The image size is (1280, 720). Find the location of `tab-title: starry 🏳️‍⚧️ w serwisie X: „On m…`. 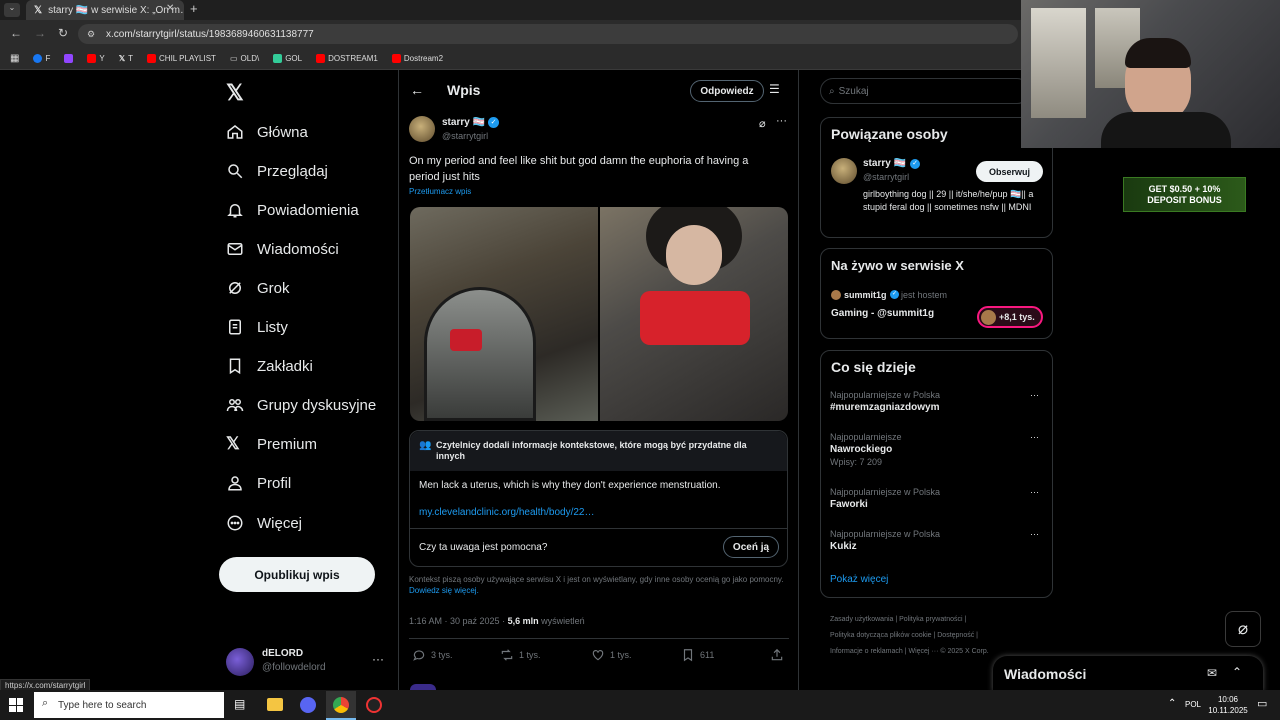

tab-title: starry 🏳️‍⚧️ w serwisie X: „On m… is located at coordinates (116, 10).